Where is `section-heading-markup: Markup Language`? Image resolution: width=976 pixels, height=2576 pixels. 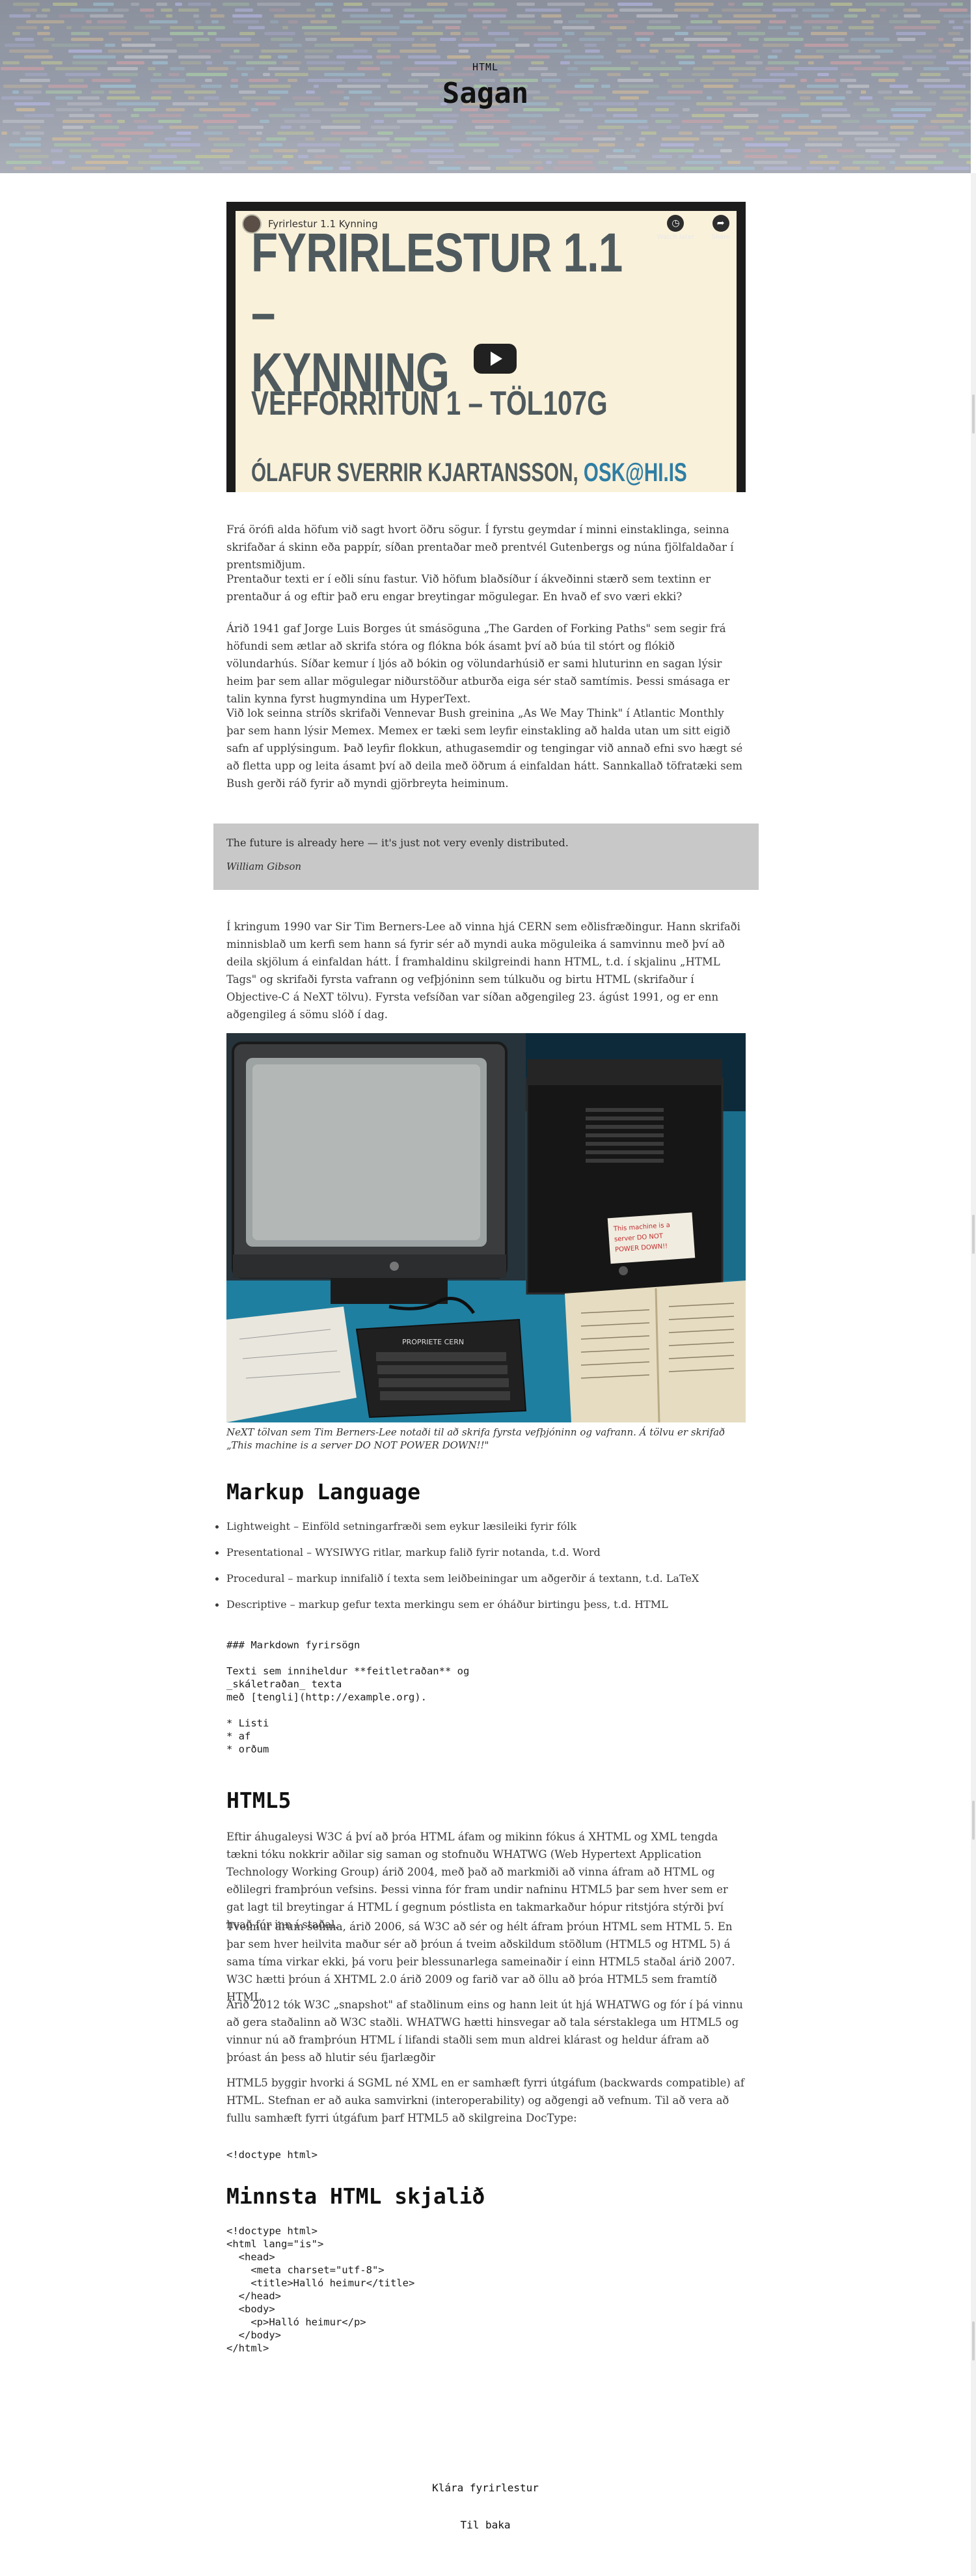
section-heading-markup: Markup Language is located at coordinates (323, 1491).